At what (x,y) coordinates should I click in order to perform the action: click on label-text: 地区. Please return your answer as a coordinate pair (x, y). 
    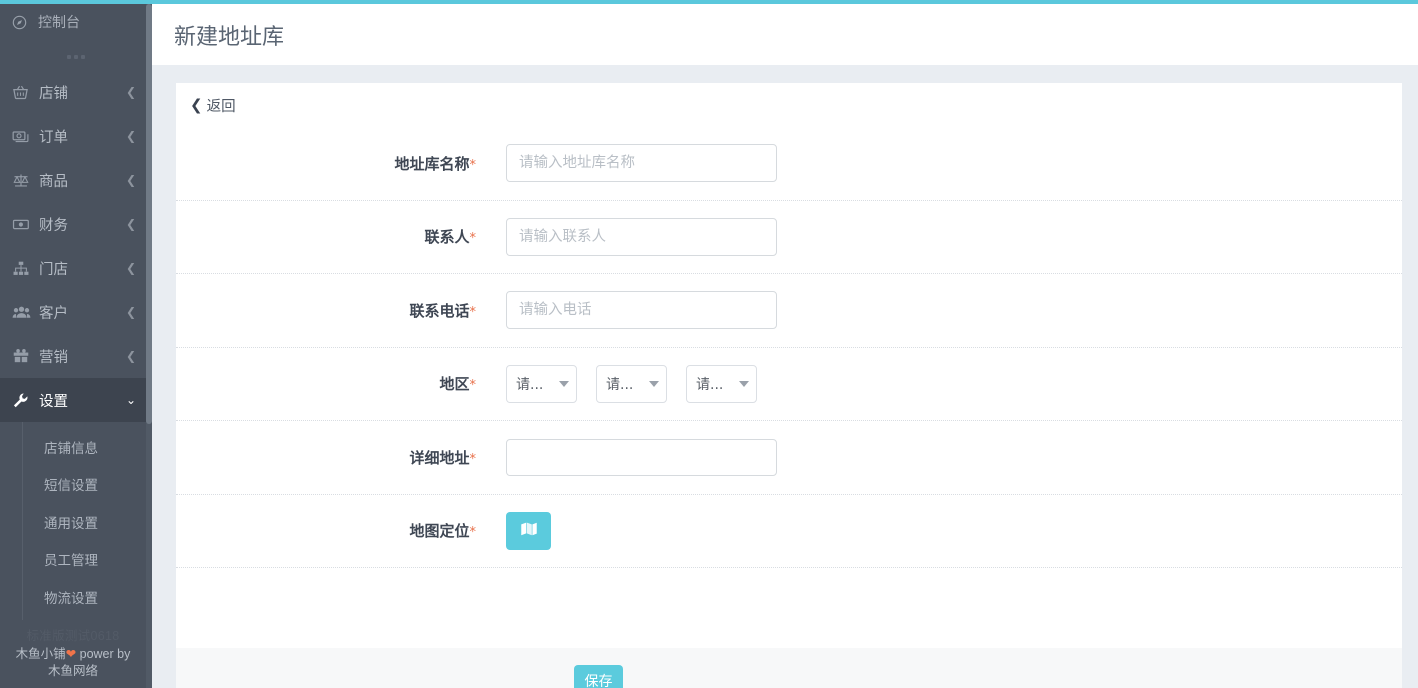
    Looking at the image, I should click on (454, 384).